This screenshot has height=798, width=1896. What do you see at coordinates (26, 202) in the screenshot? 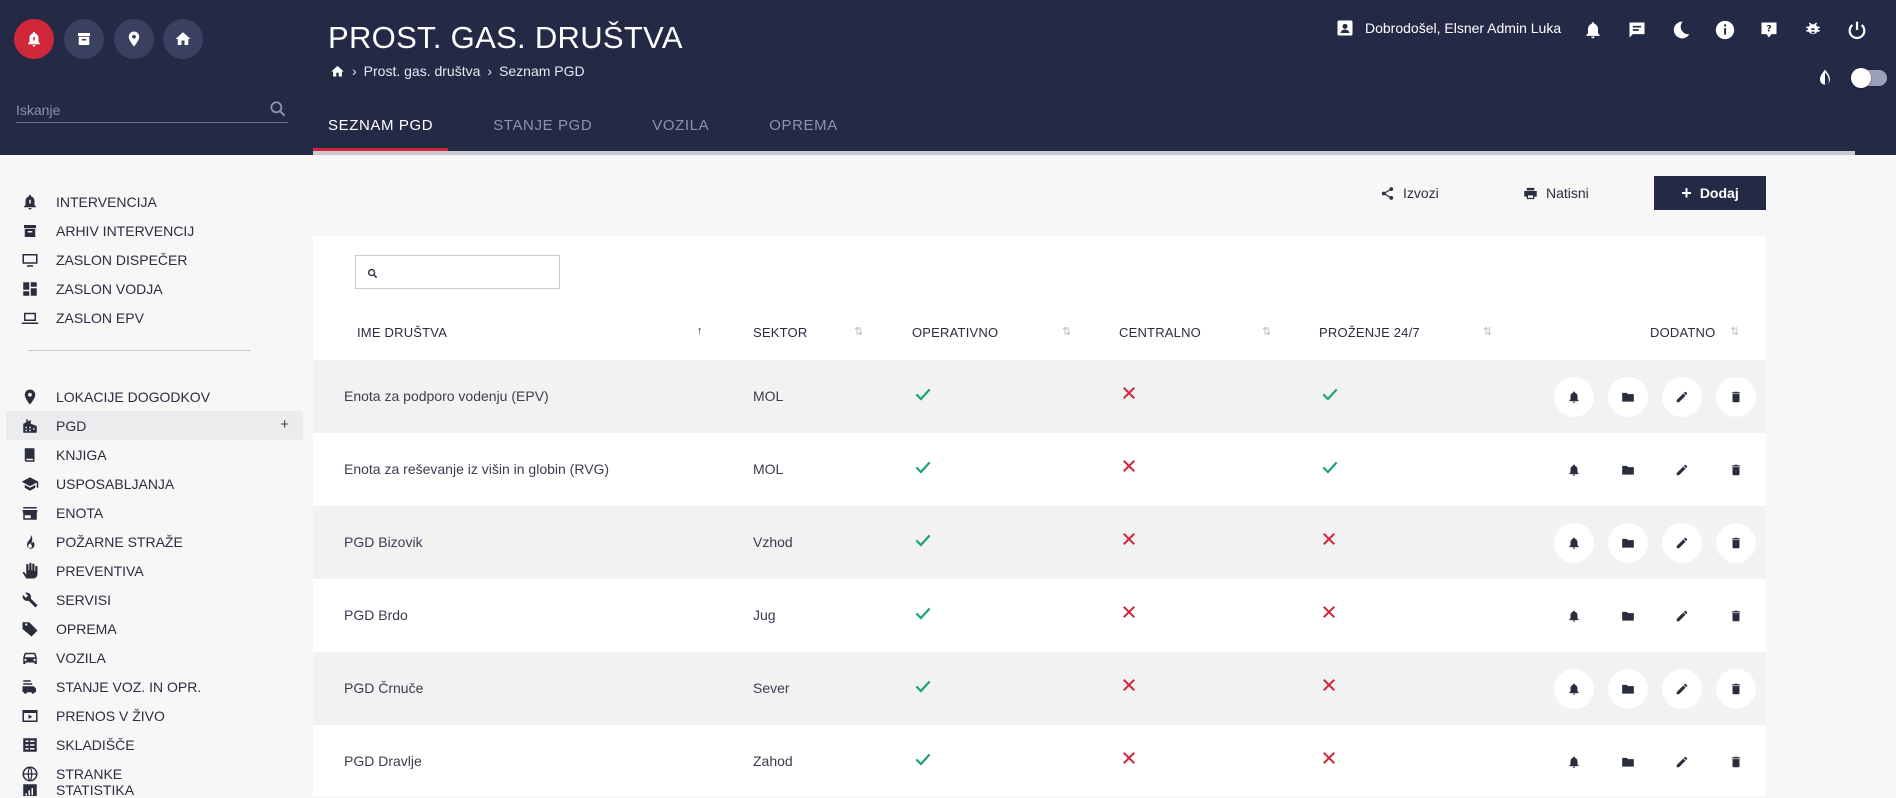
I see `alarm-bell-icon` at bounding box center [26, 202].